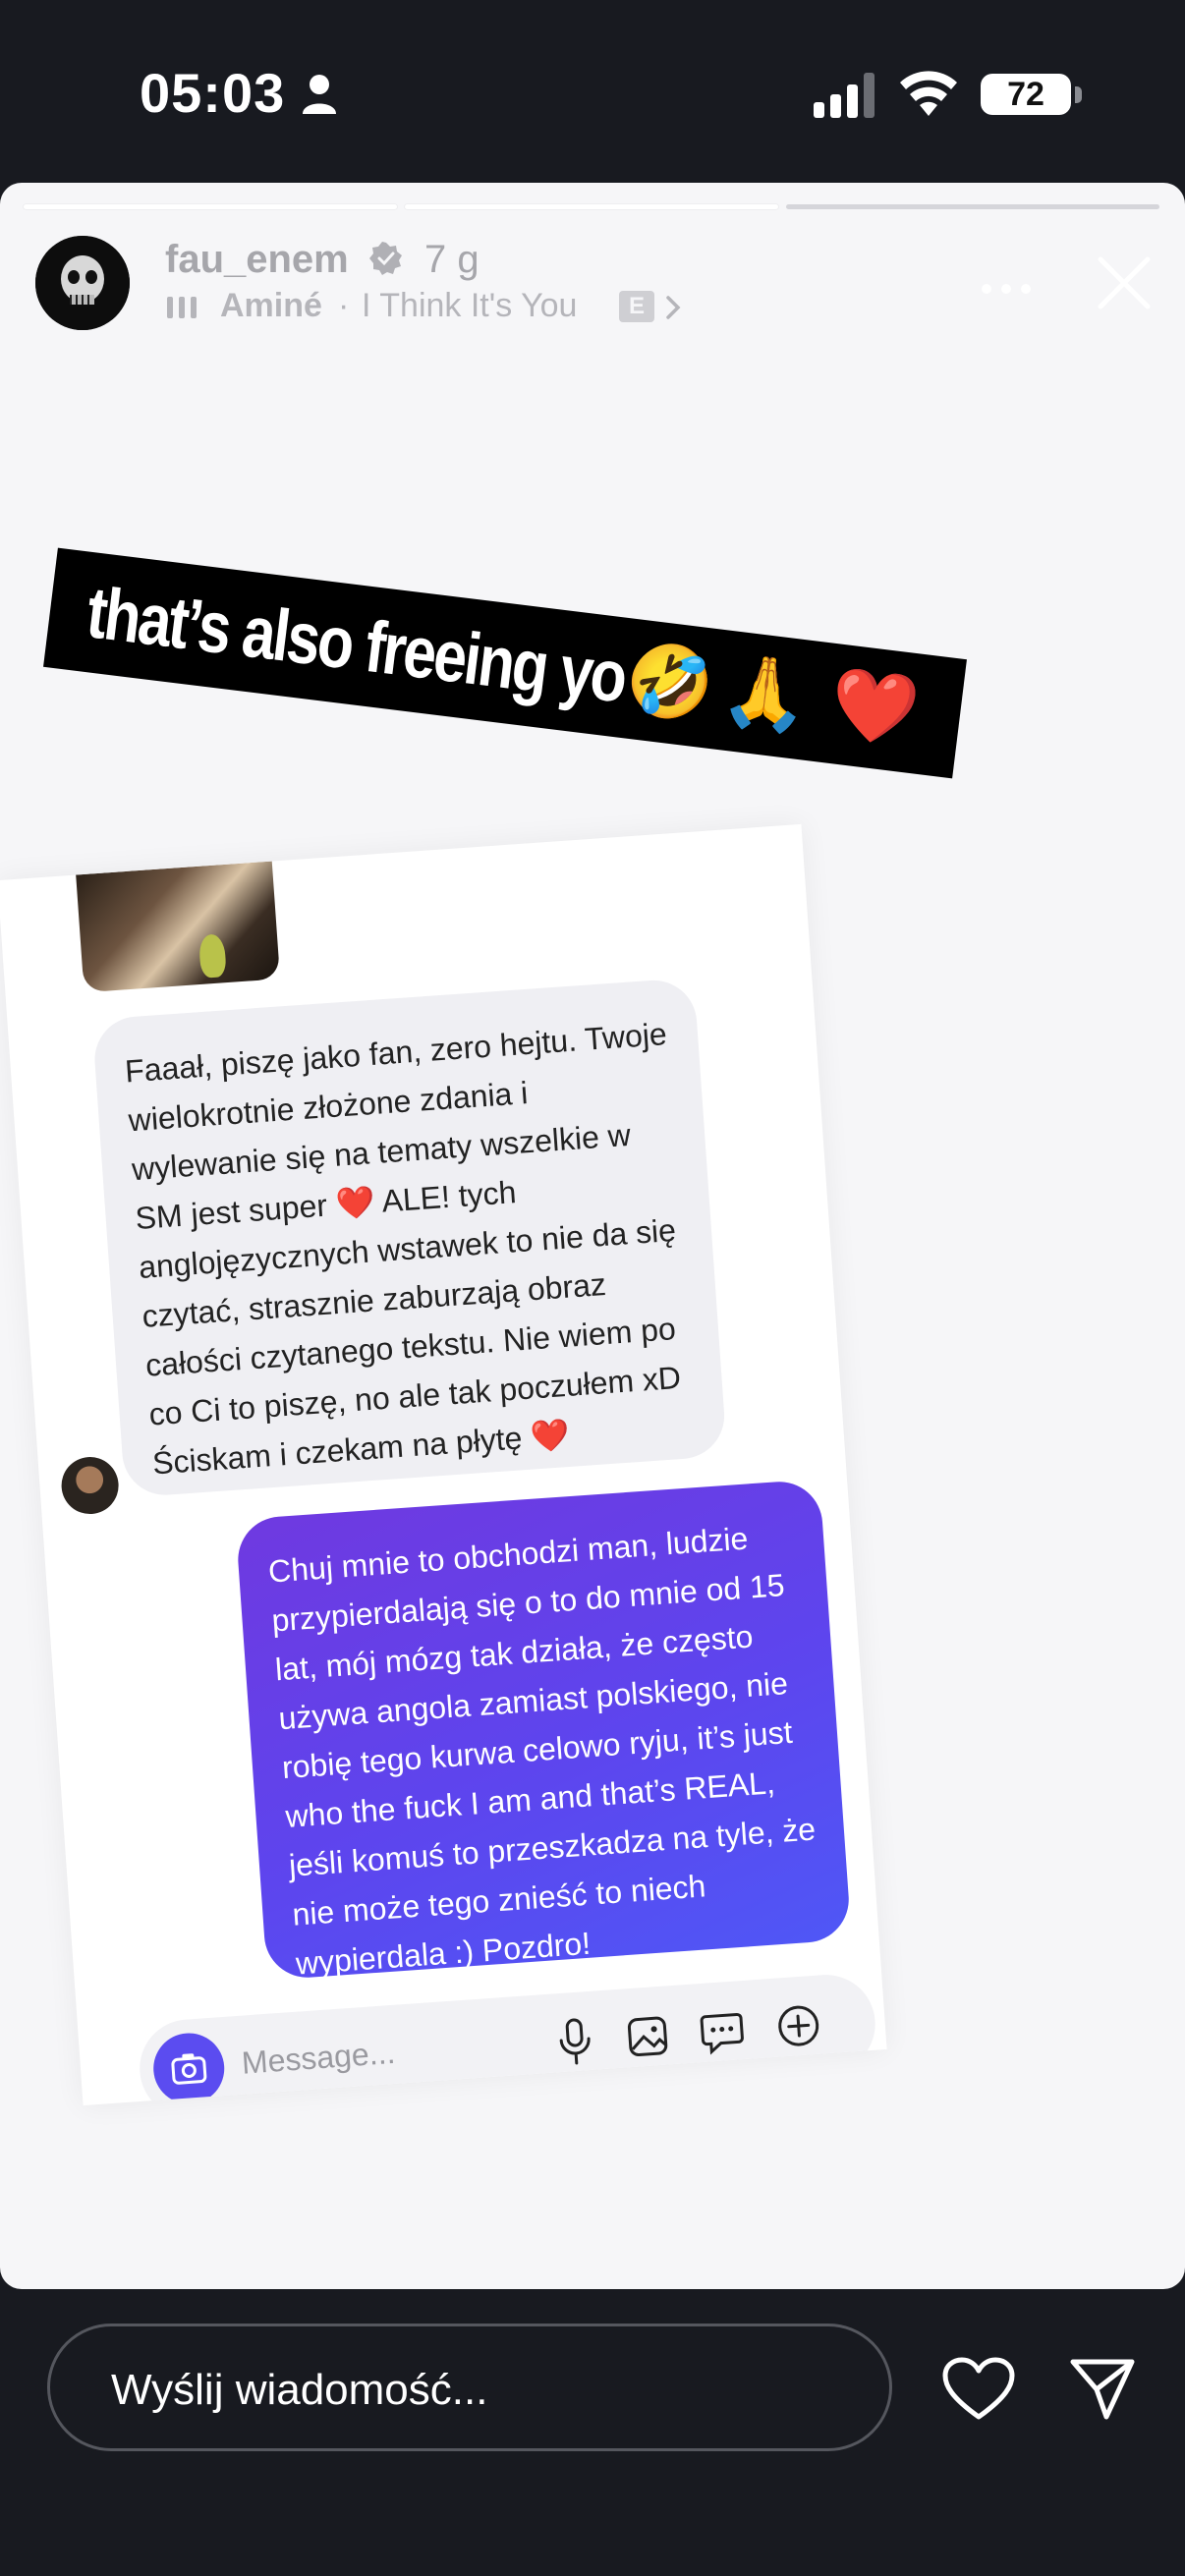  I want to click on battery-indicator: 72, so click(1026, 94).